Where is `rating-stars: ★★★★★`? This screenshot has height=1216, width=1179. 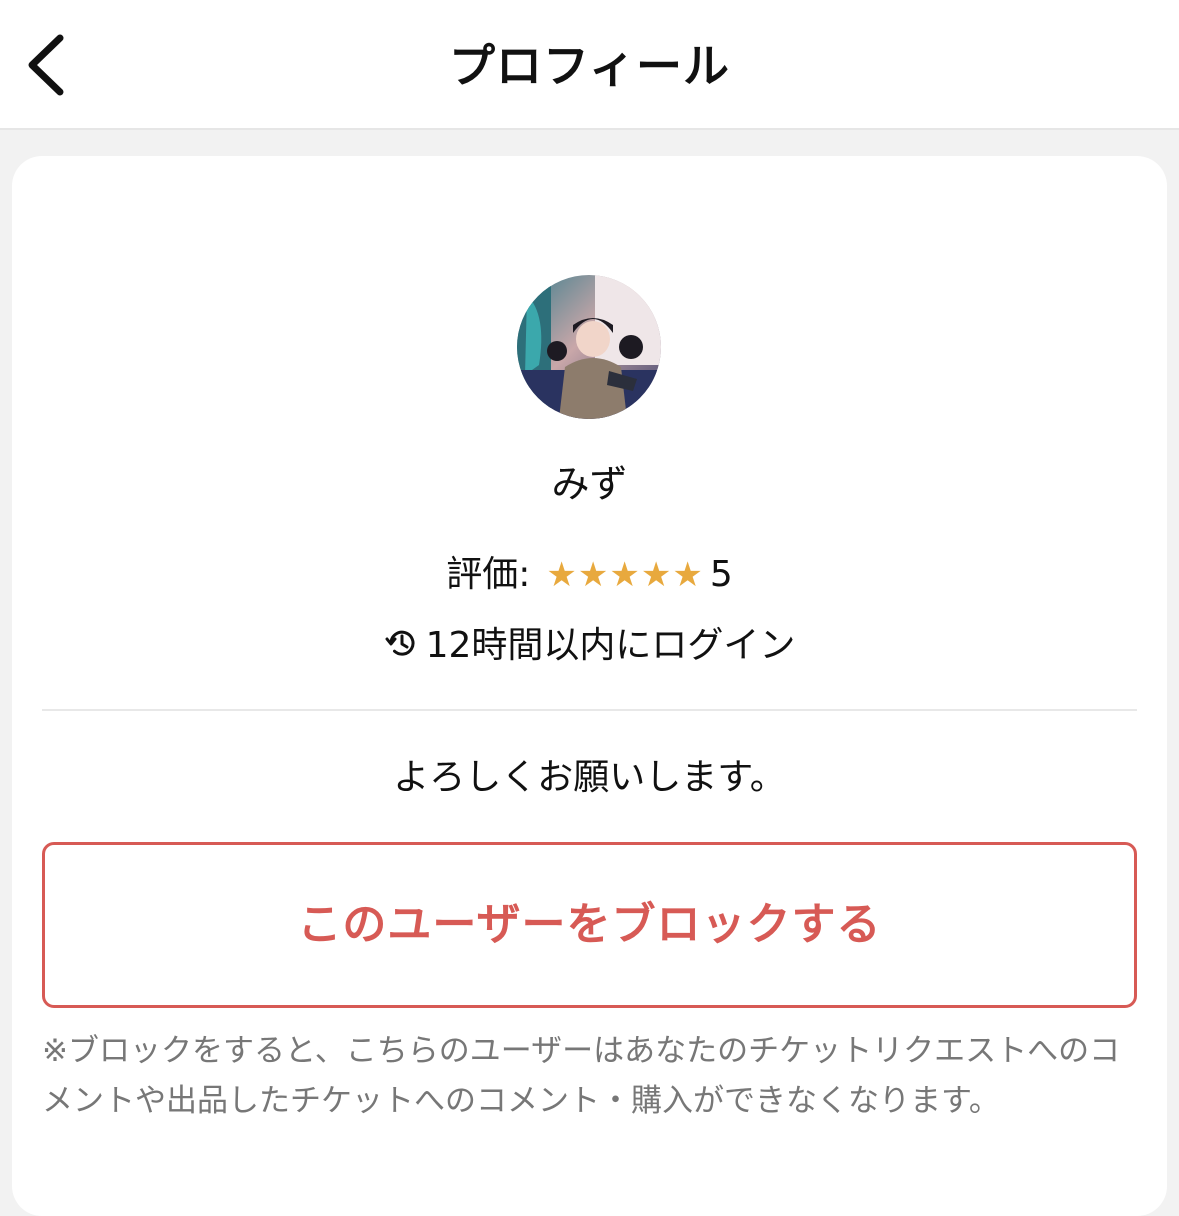 rating-stars: ★★★★★ is located at coordinates (625, 575).